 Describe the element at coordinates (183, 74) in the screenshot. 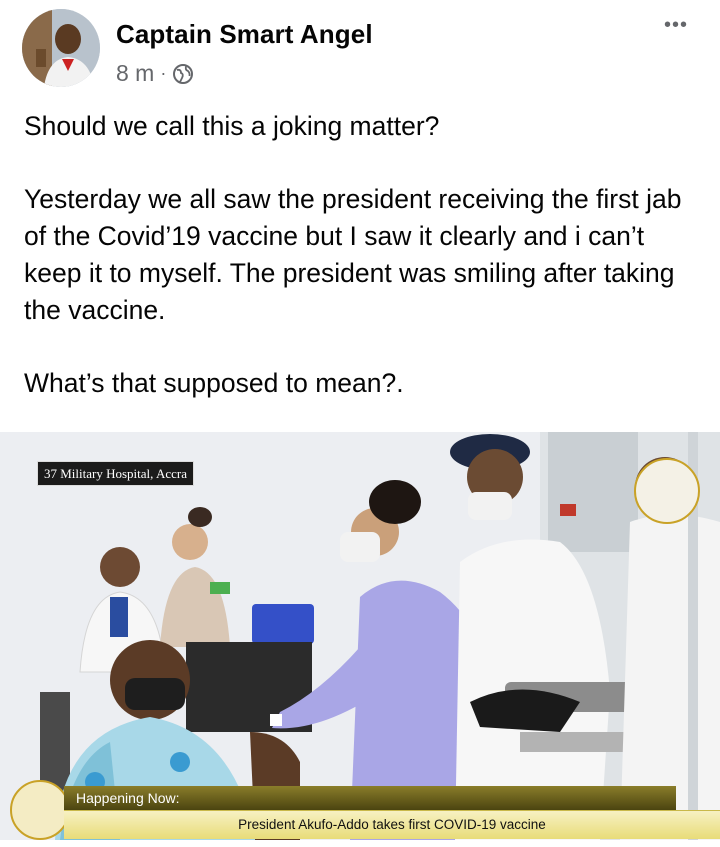

I see `globe-icon` at that location.